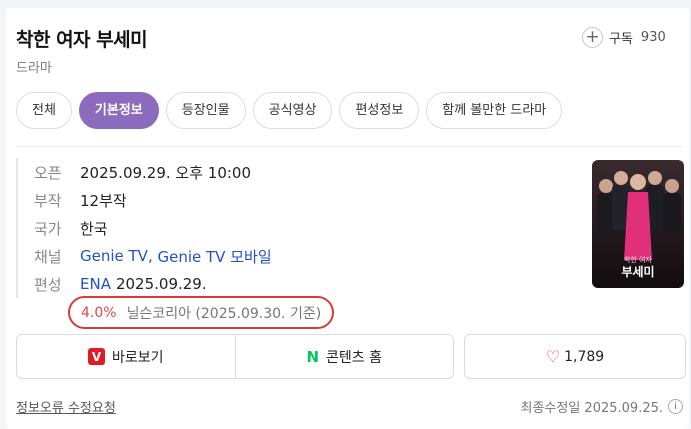  What do you see at coordinates (215, 256) in the screenshot?
I see `channel-link-genie-tv-mobile: Genie TV 모바일` at bounding box center [215, 256].